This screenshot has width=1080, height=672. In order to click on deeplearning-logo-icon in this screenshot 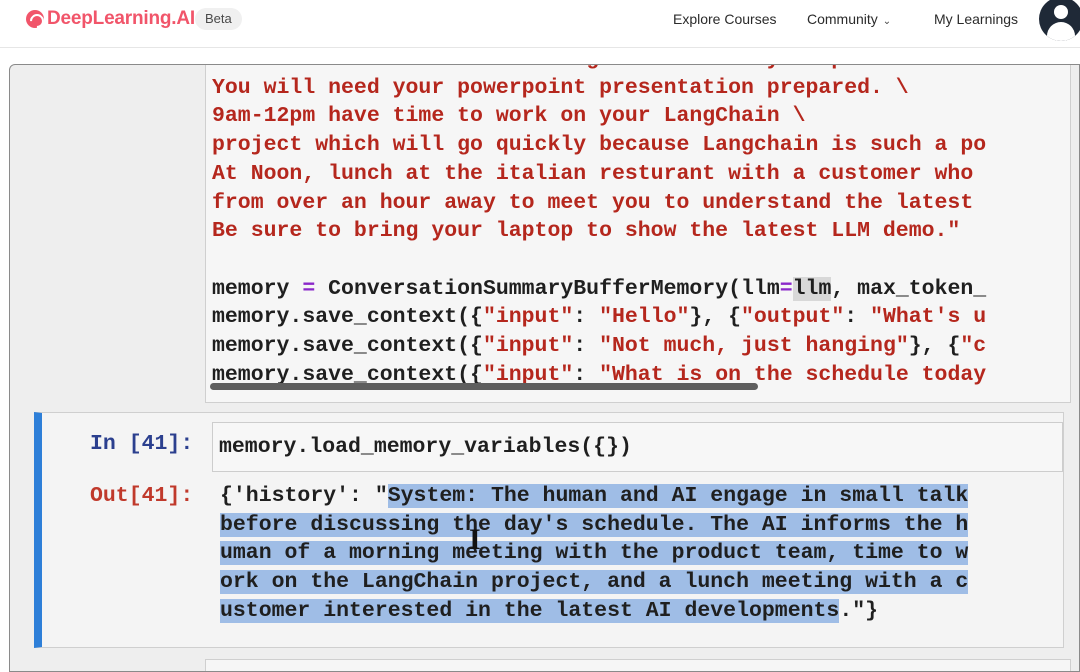, I will do `click(35, 19)`.